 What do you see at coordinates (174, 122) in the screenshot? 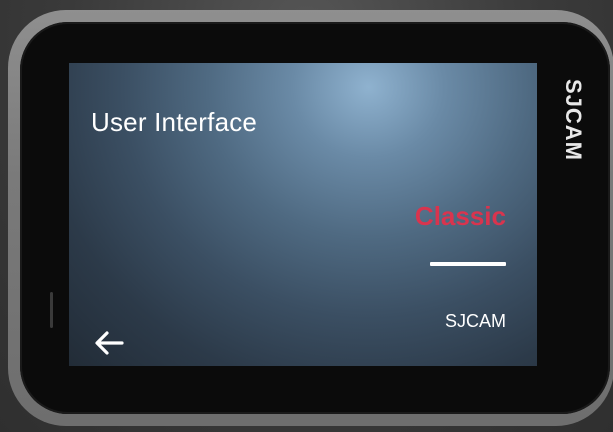
I see `page-title: User Interface` at bounding box center [174, 122].